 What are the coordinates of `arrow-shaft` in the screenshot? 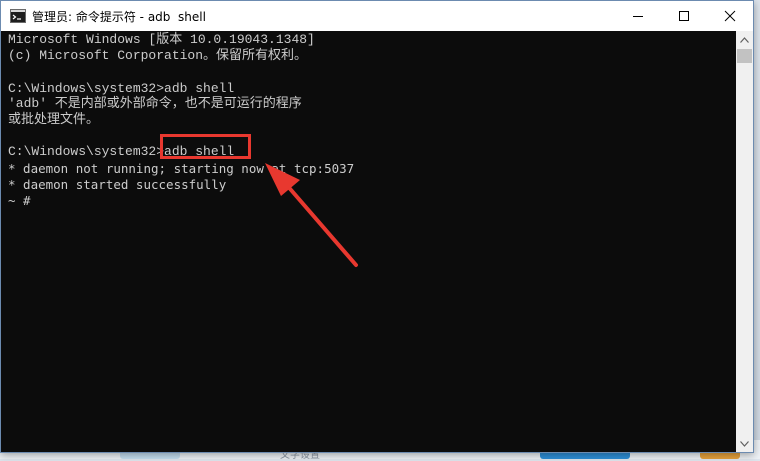 It's located at (320, 224).